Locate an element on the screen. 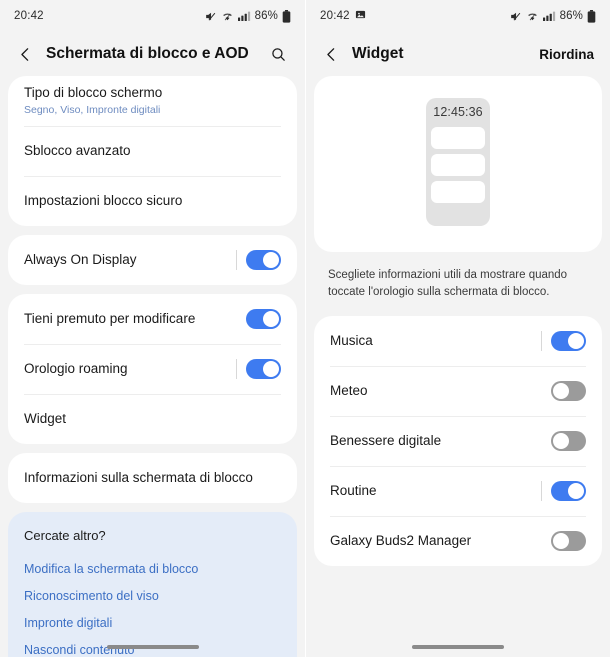 The width and height of the screenshot is (610, 657). more-link-edit-lock-screen: Modifica la schermata di blocco is located at coordinates (152, 569).